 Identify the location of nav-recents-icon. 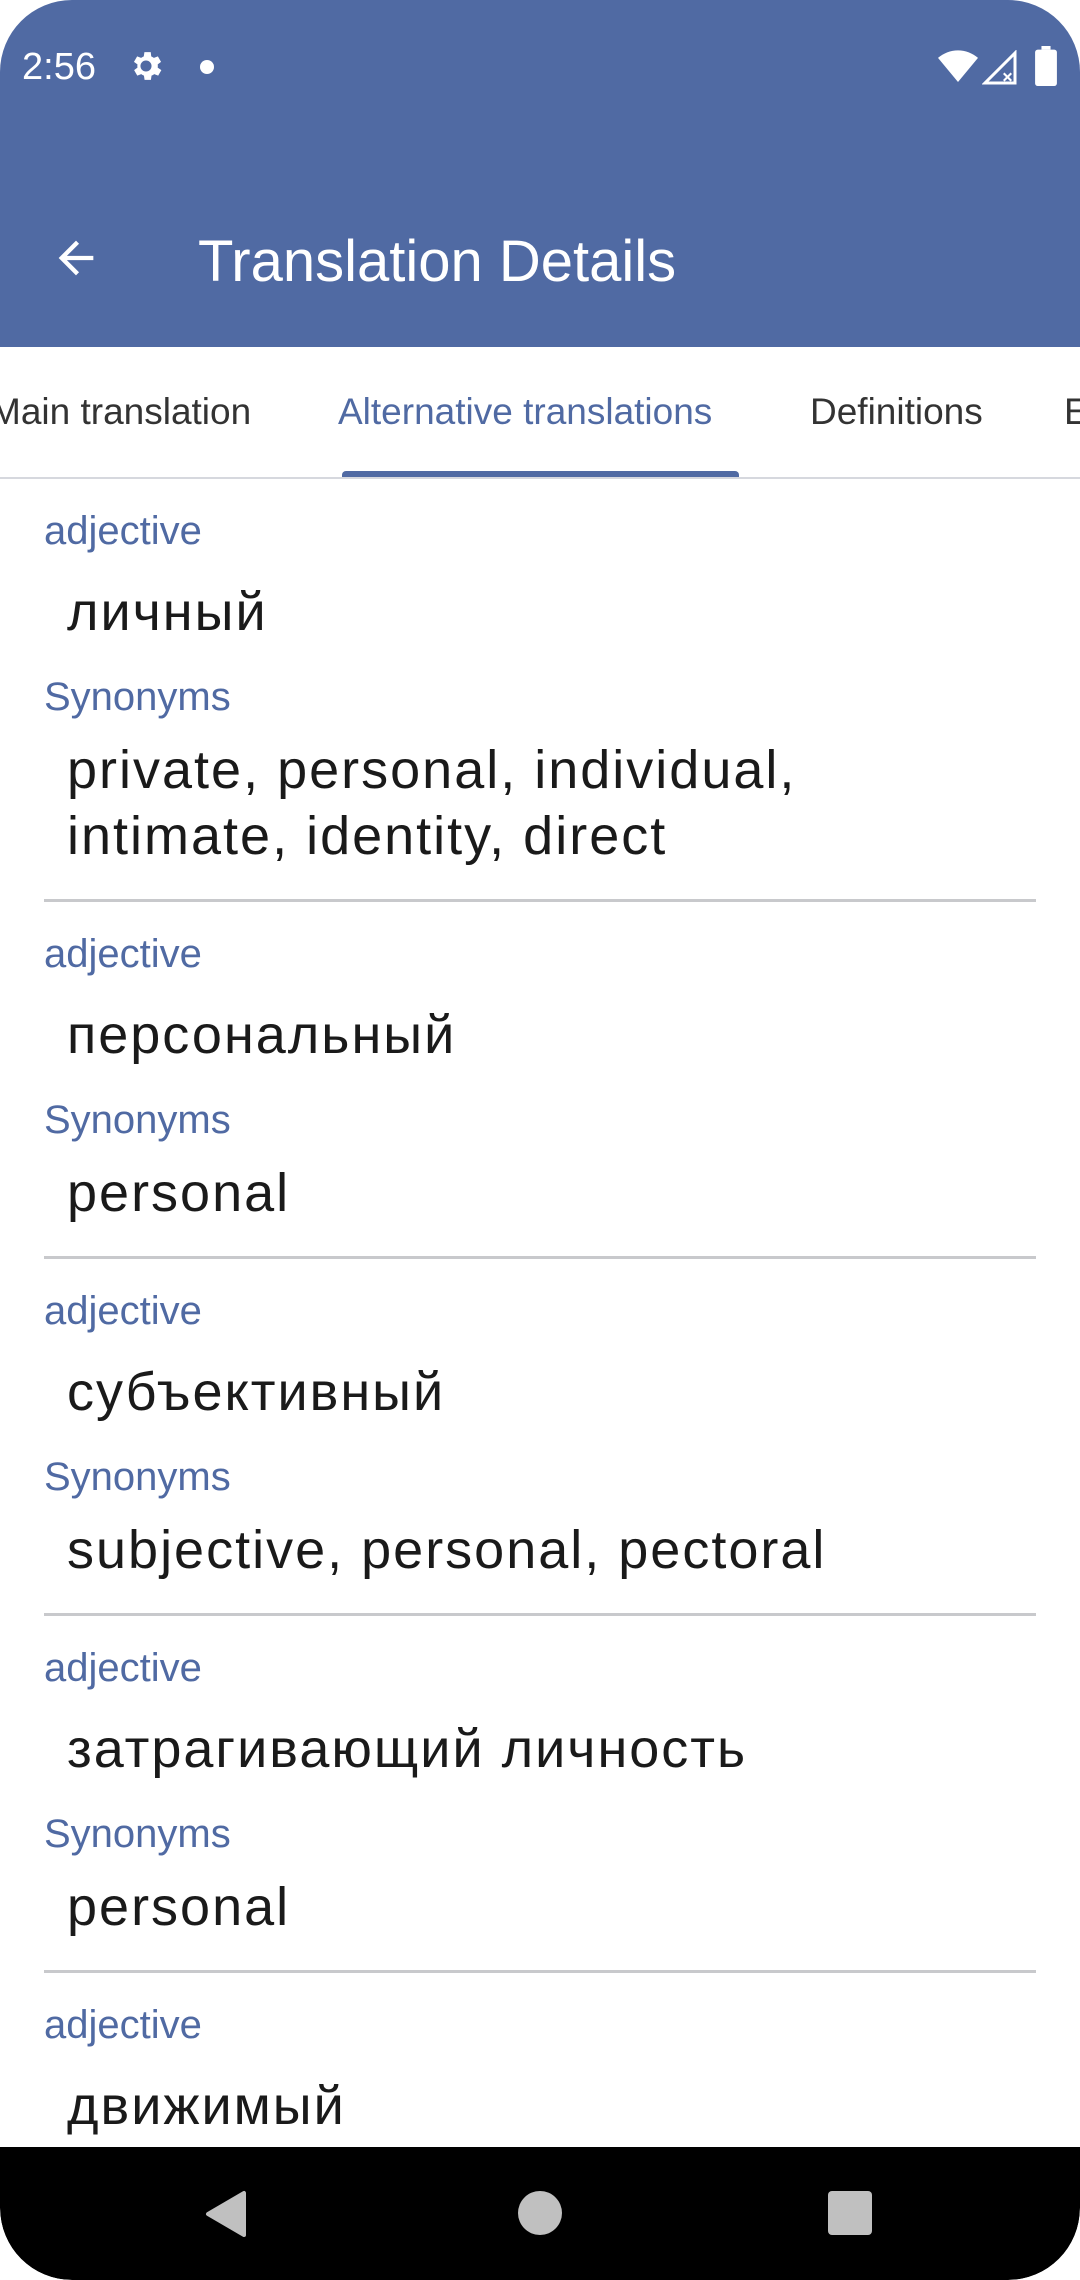
(850, 2213).